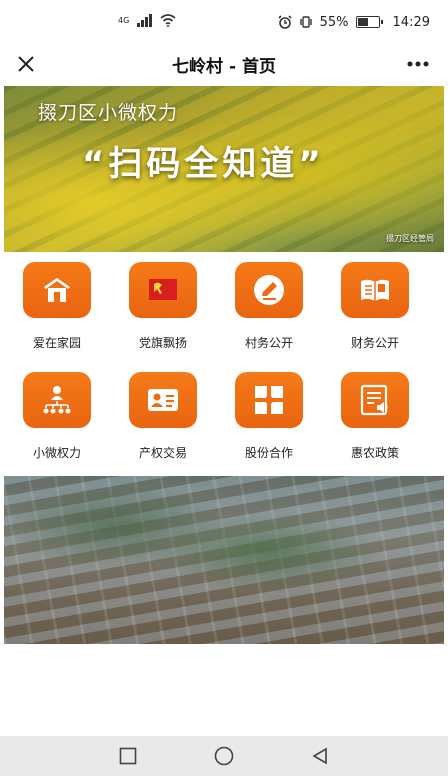  What do you see at coordinates (374, 453) in the screenshot?
I see `grid-label: 惠农政策` at bounding box center [374, 453].